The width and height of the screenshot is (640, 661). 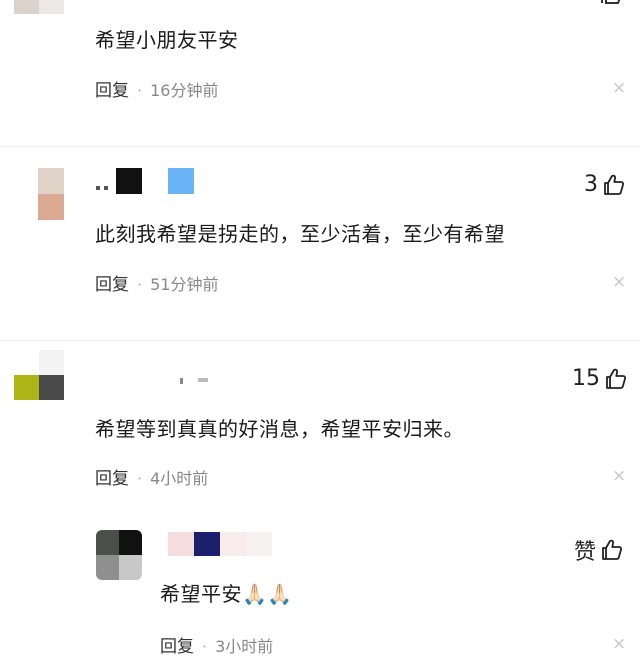 What do you see at coordinates (599, 550) in the screenshot?
I see `like-button: 赞` at bounding box center [599, 550].